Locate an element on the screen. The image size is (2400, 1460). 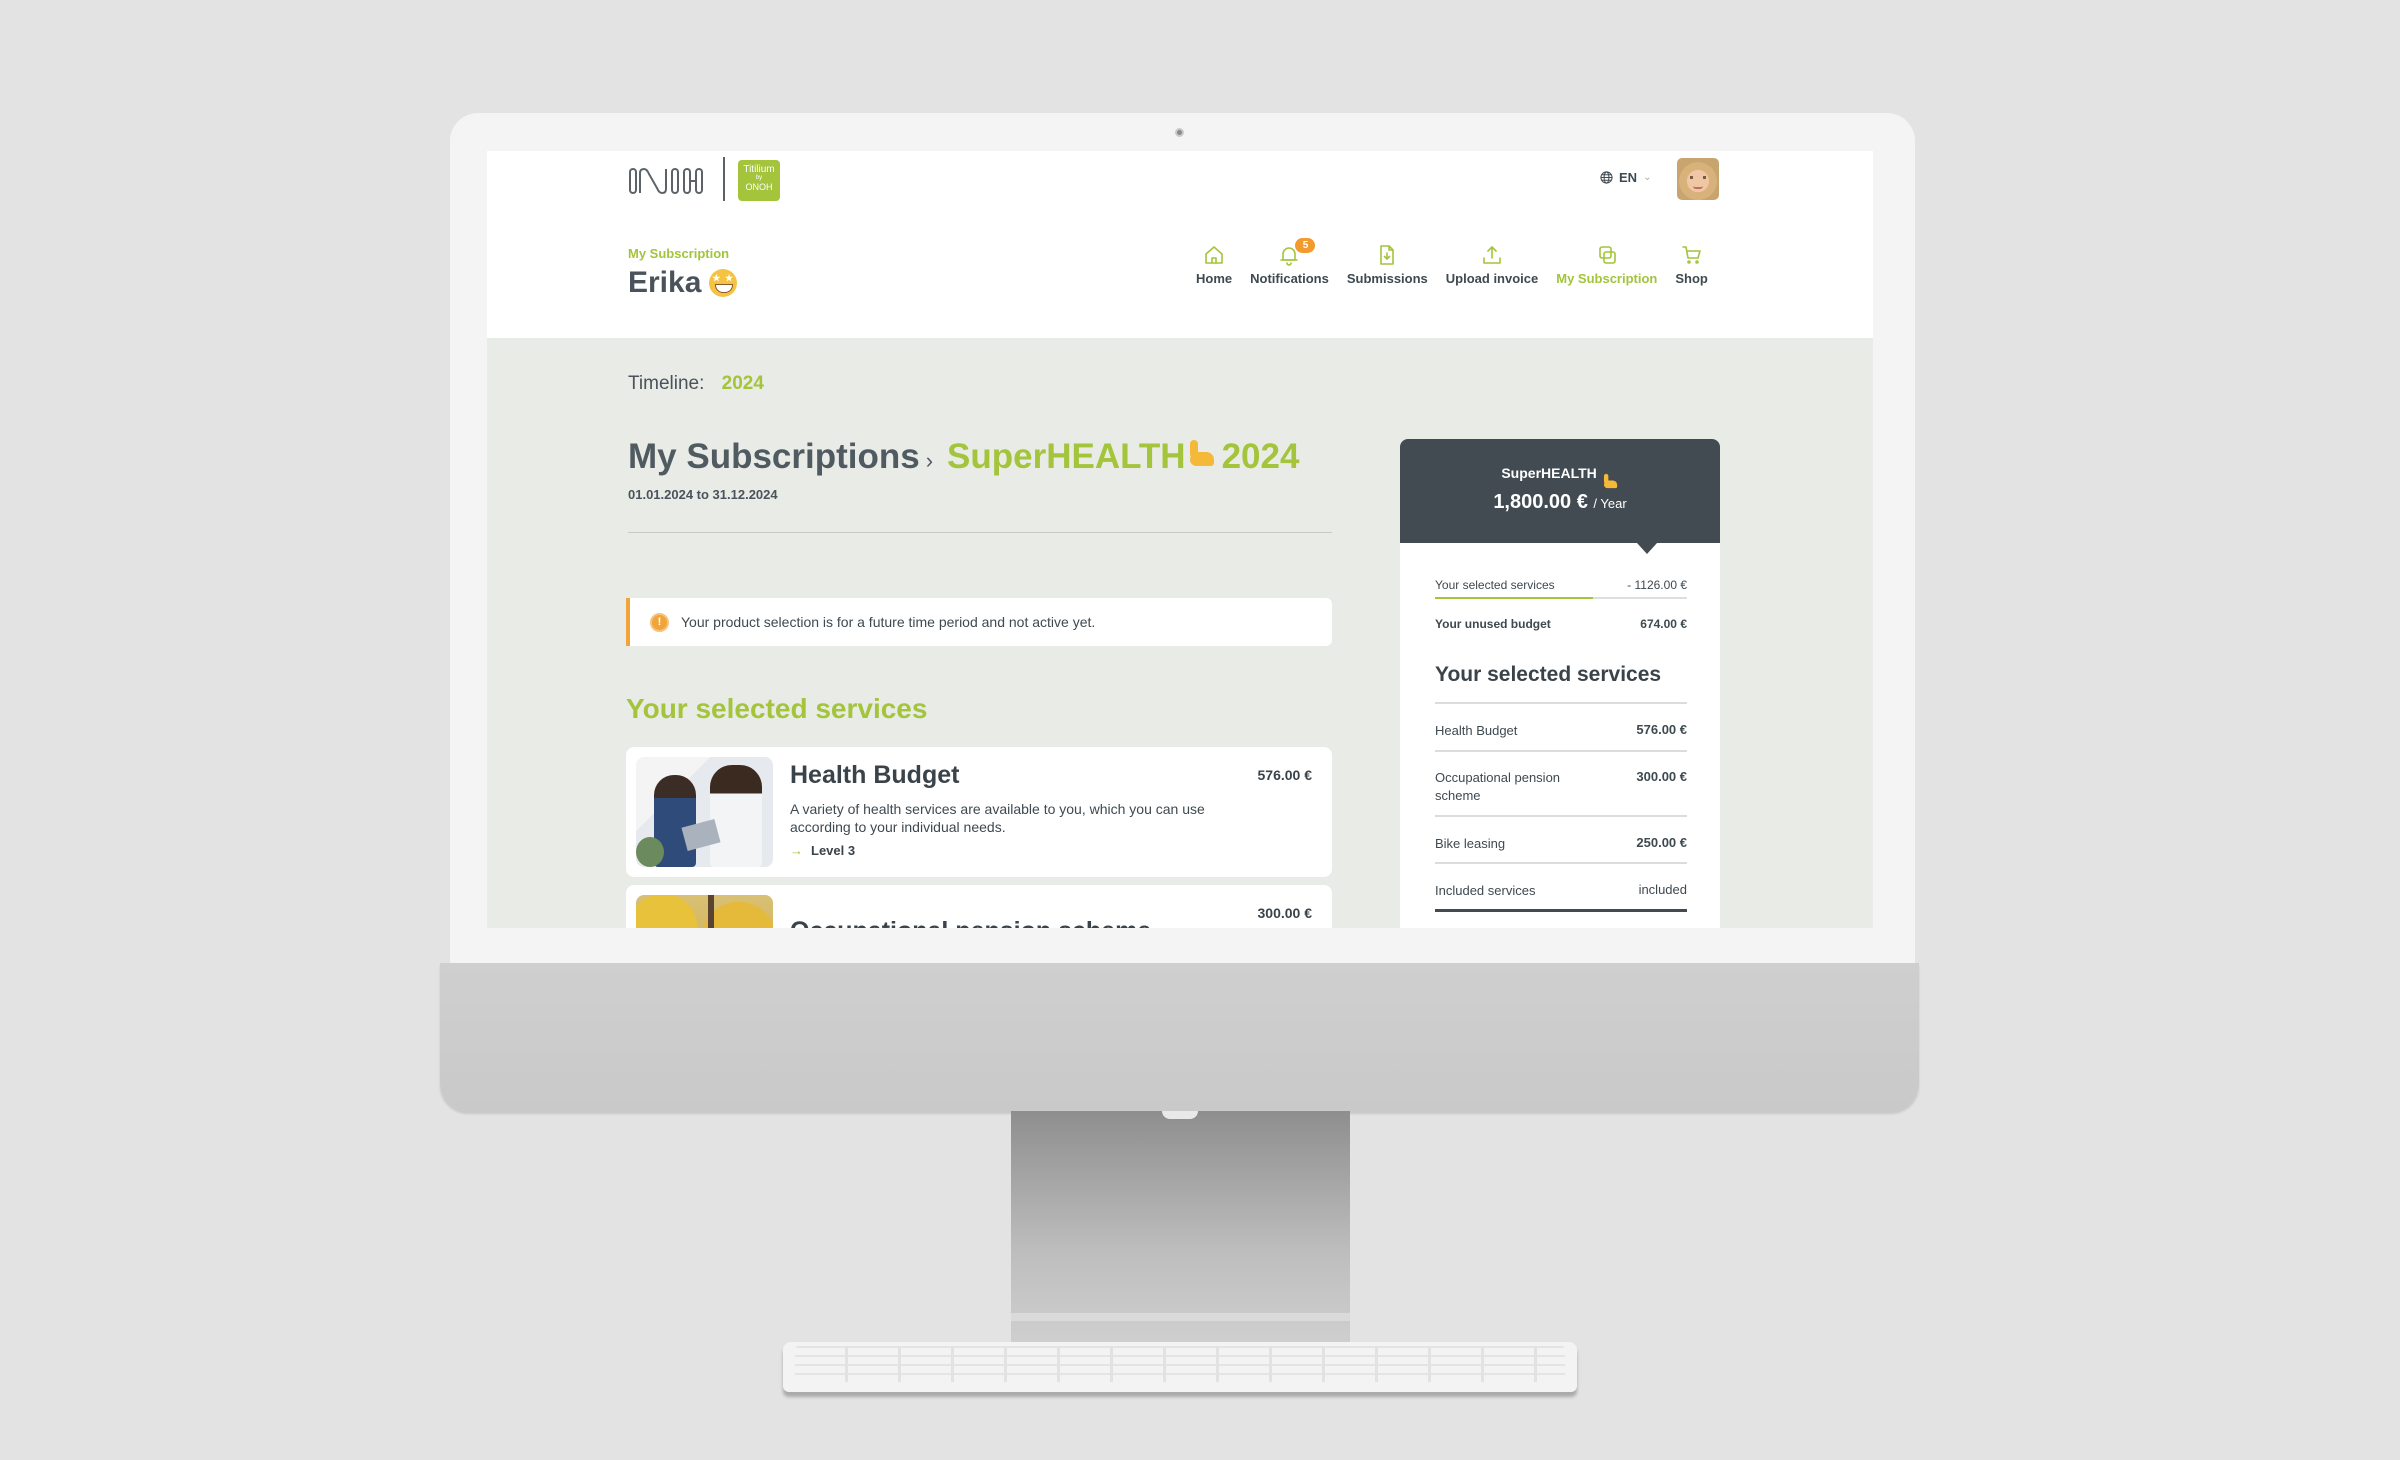
arrow-right-icon: → is located at coordinates (796, 850).